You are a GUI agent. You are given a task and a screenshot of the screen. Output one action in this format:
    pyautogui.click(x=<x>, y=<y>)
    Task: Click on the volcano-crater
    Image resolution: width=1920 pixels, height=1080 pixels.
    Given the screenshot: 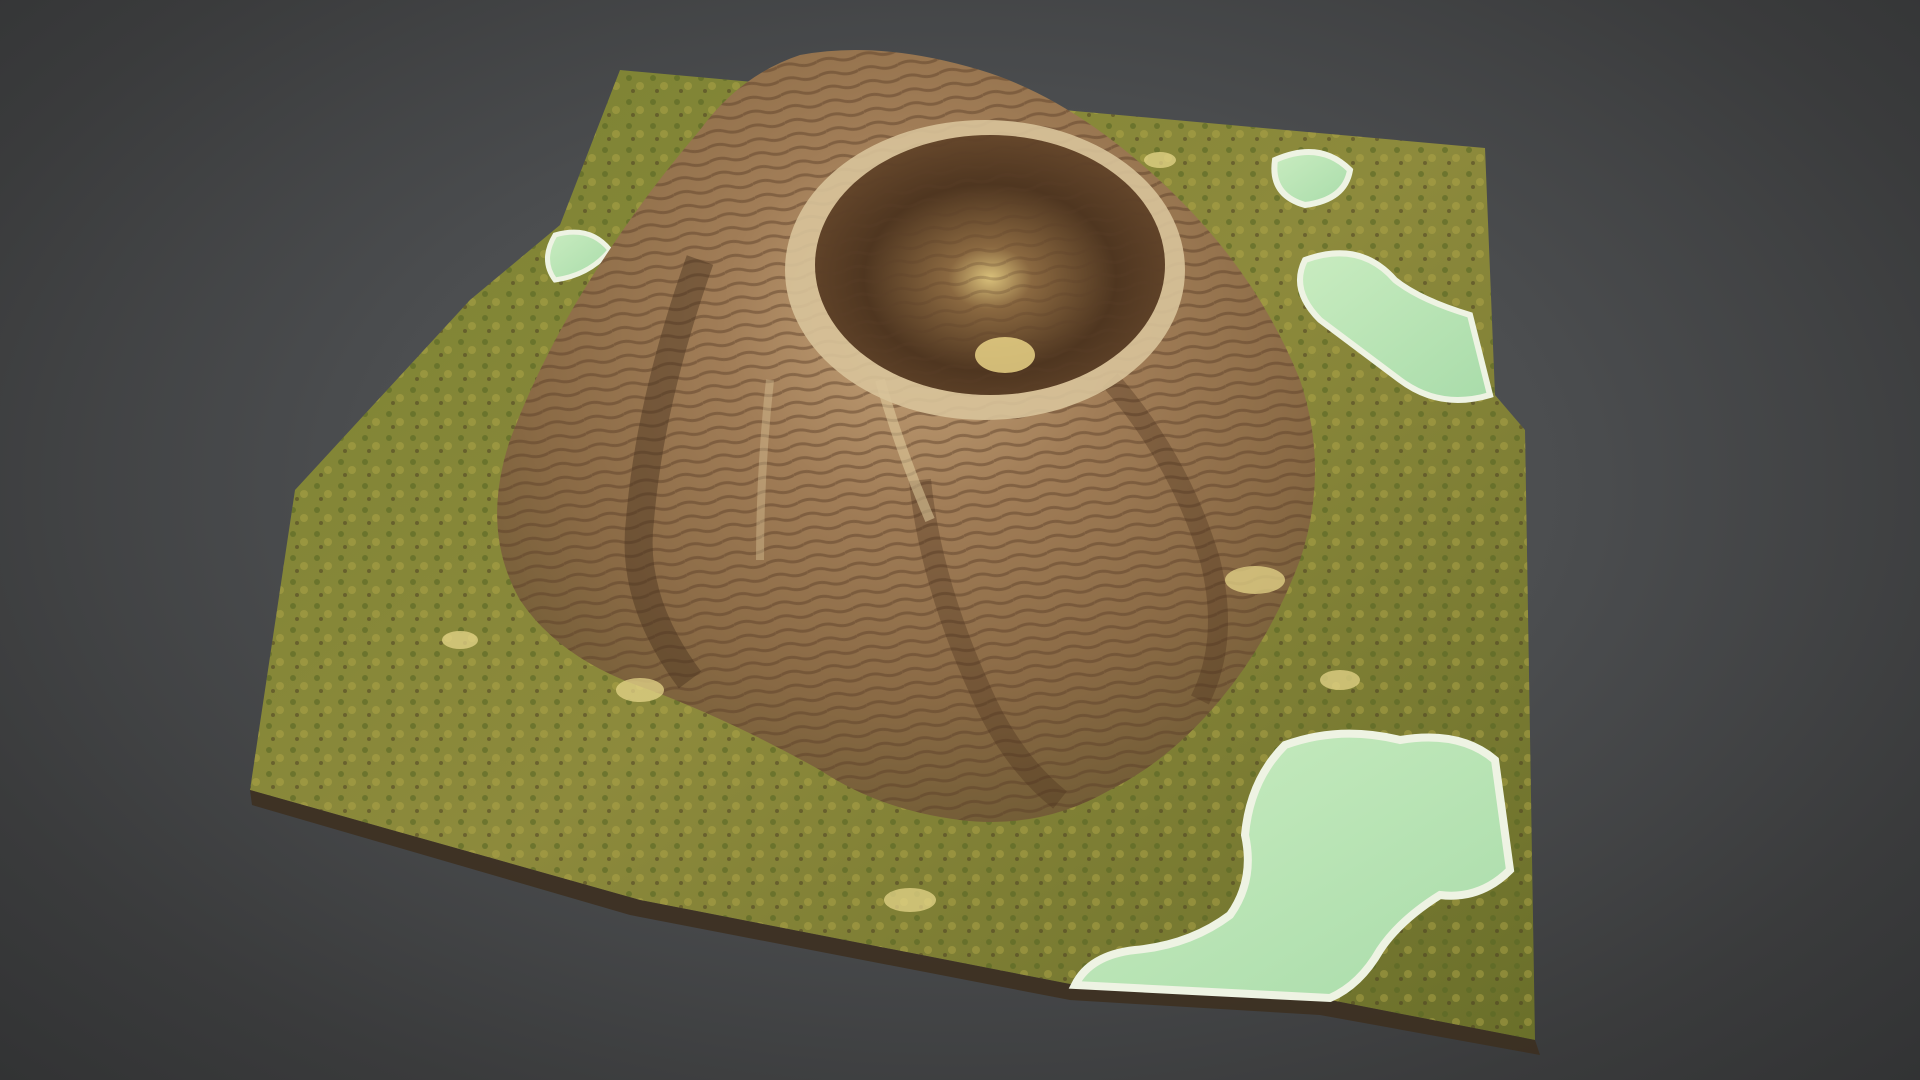 What is the action you would take?
    pyautogui.click(x=985, y=270)
    